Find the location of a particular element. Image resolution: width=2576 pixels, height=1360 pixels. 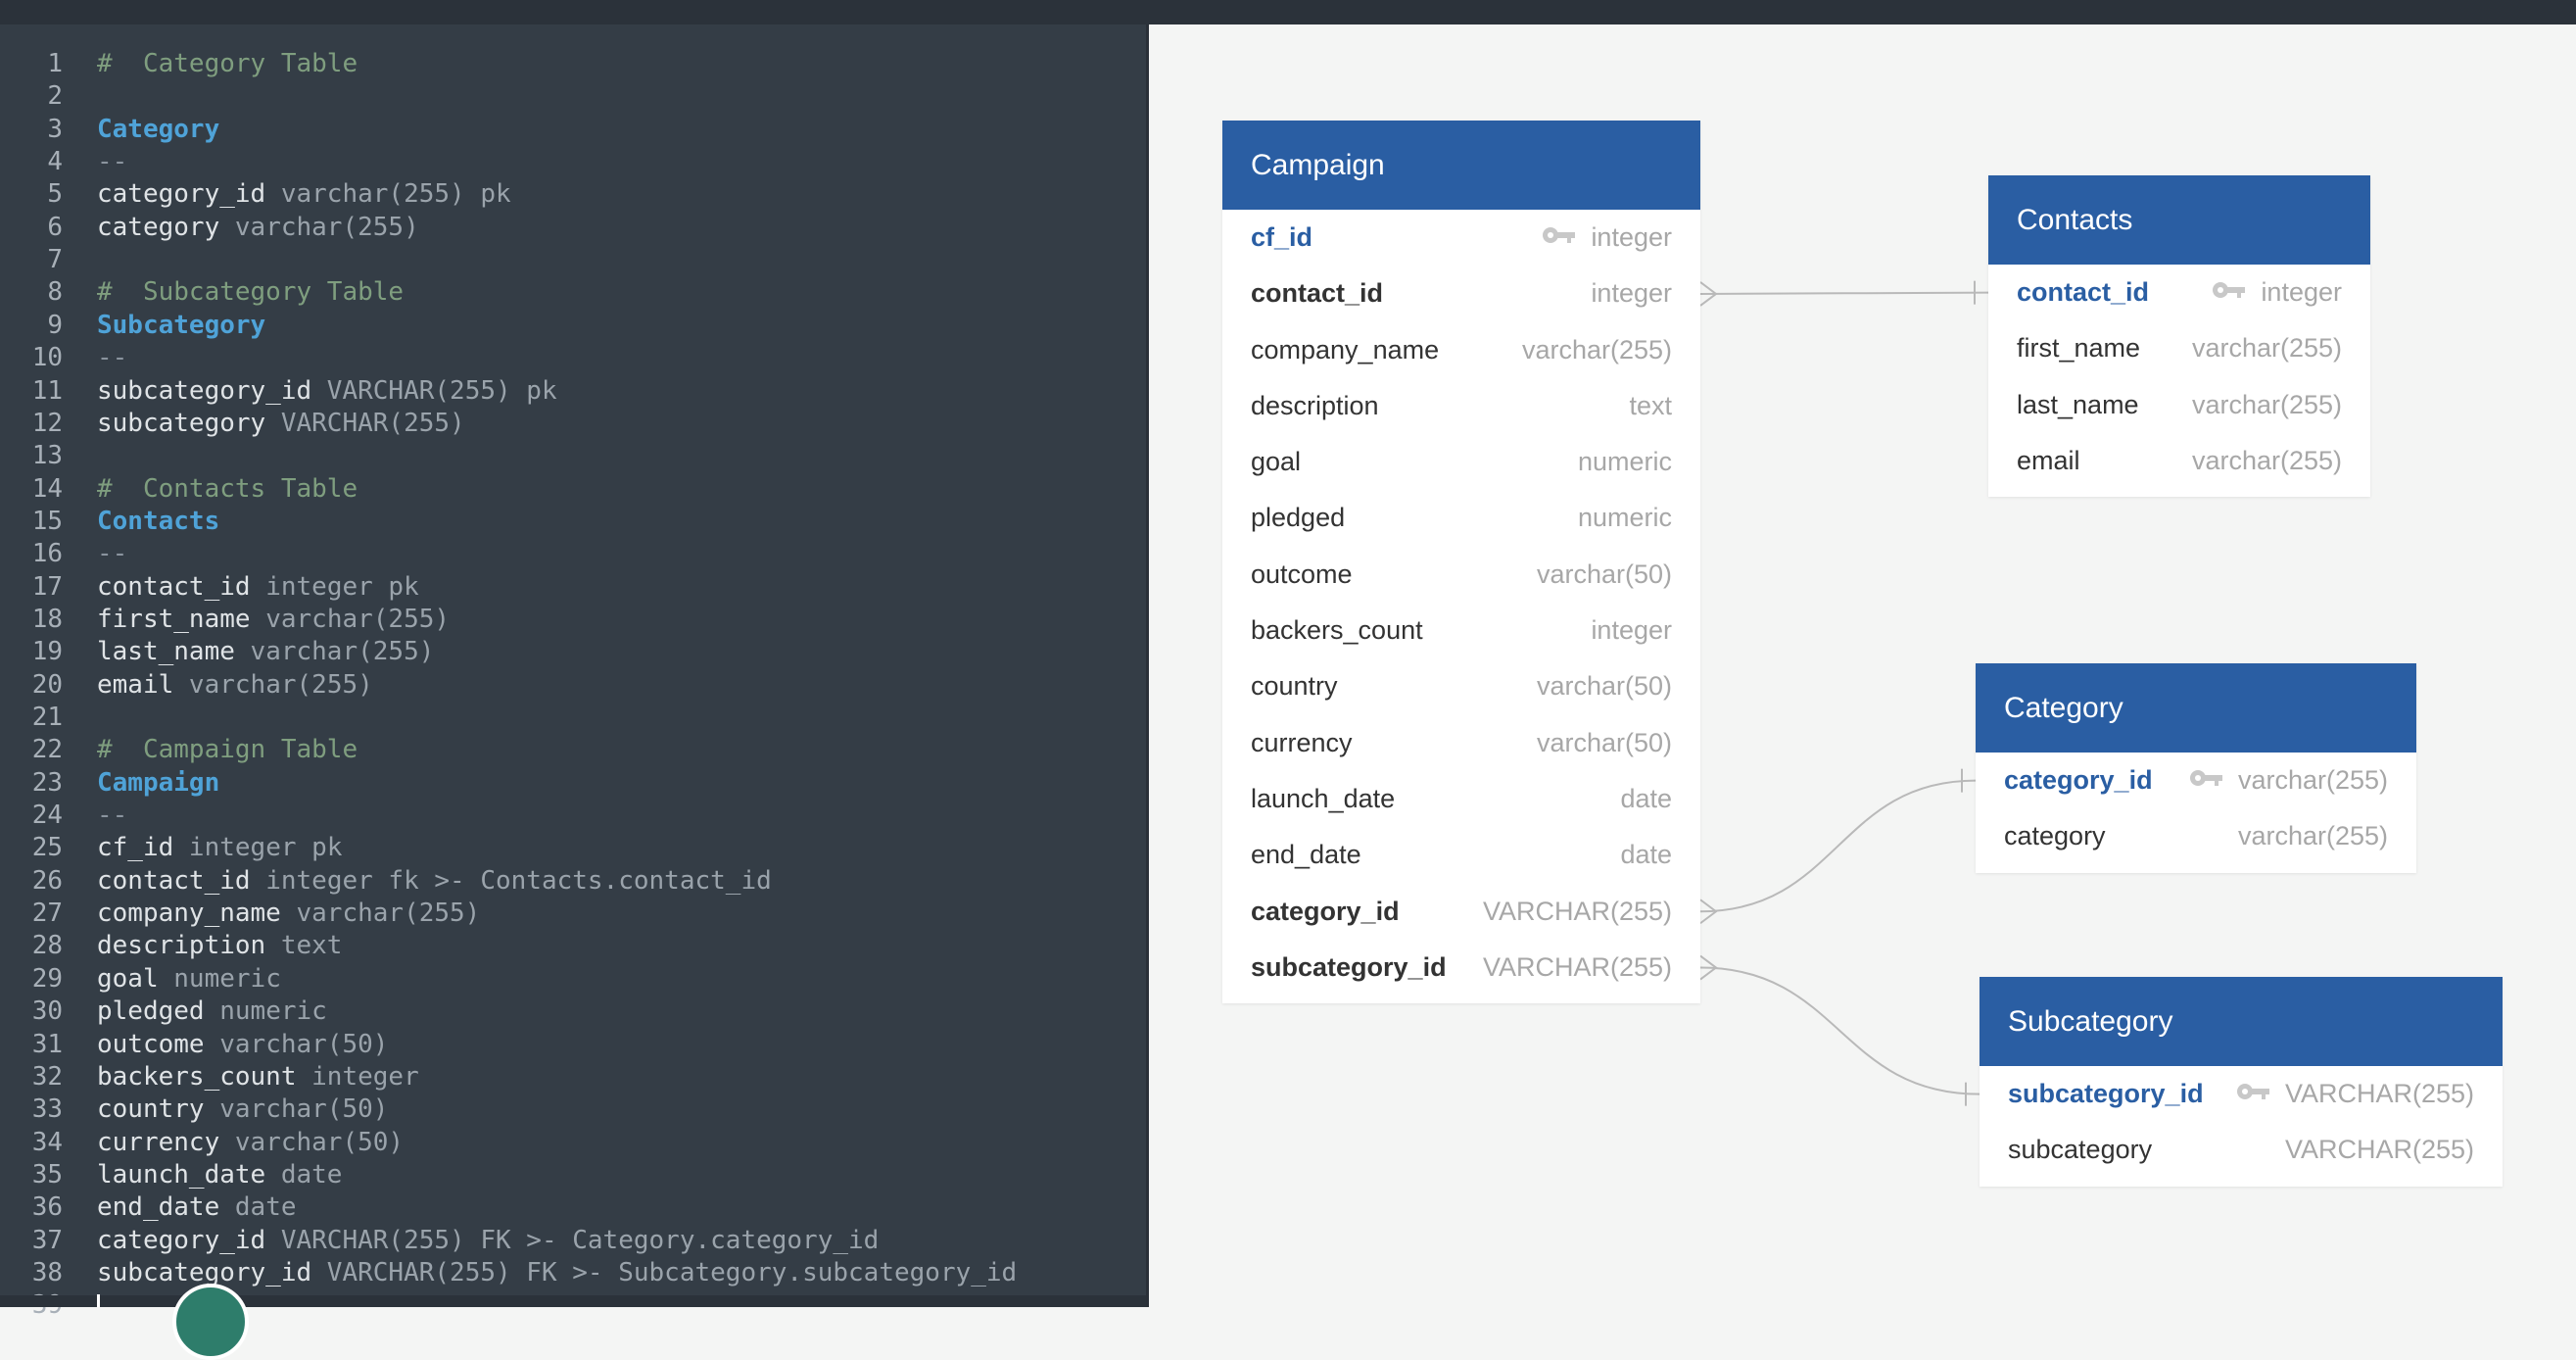

table-field-row: company_name varchar(255) is located at coordinates (1461, 350).